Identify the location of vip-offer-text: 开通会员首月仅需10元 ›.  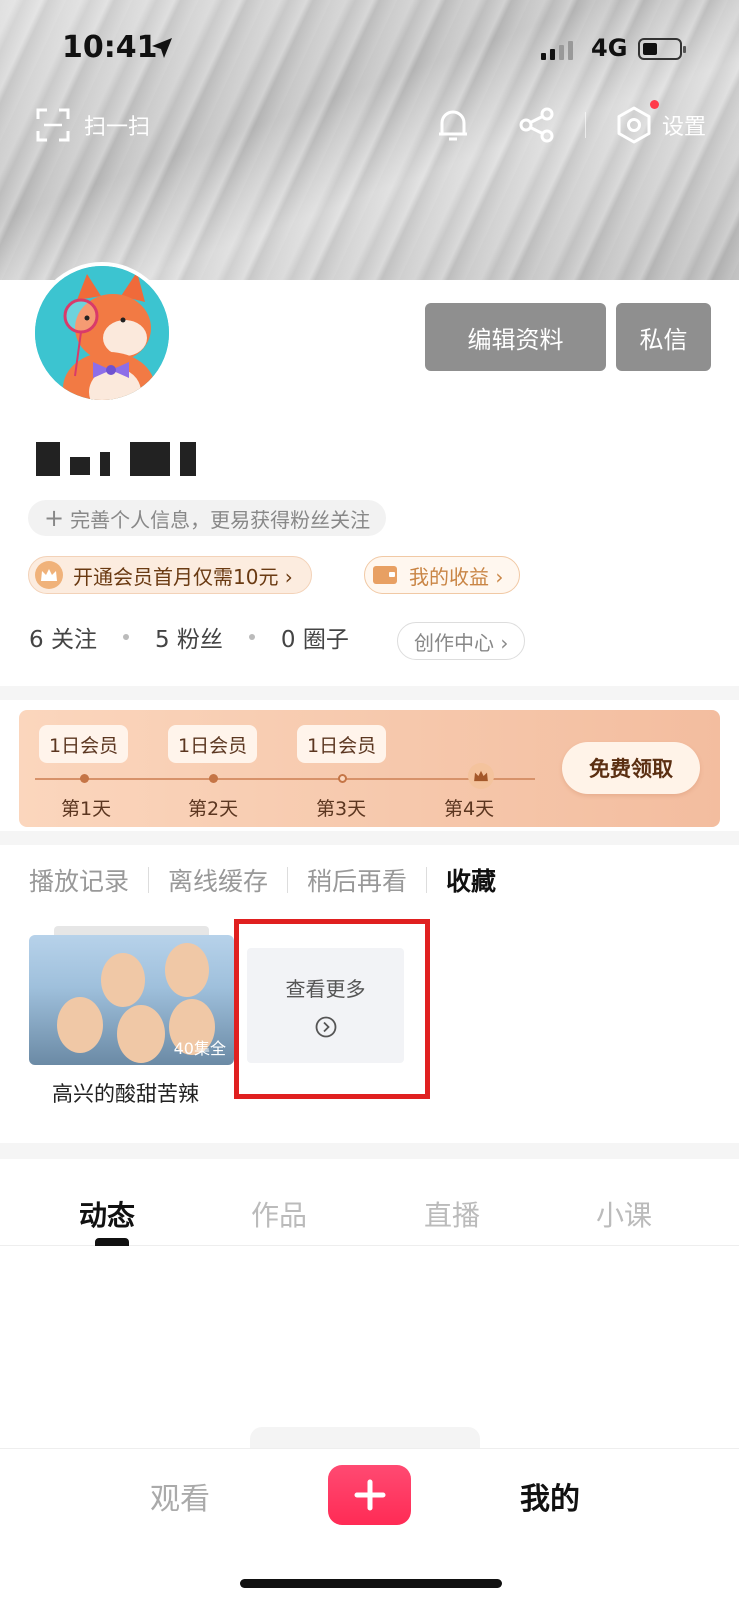
(183, 576).